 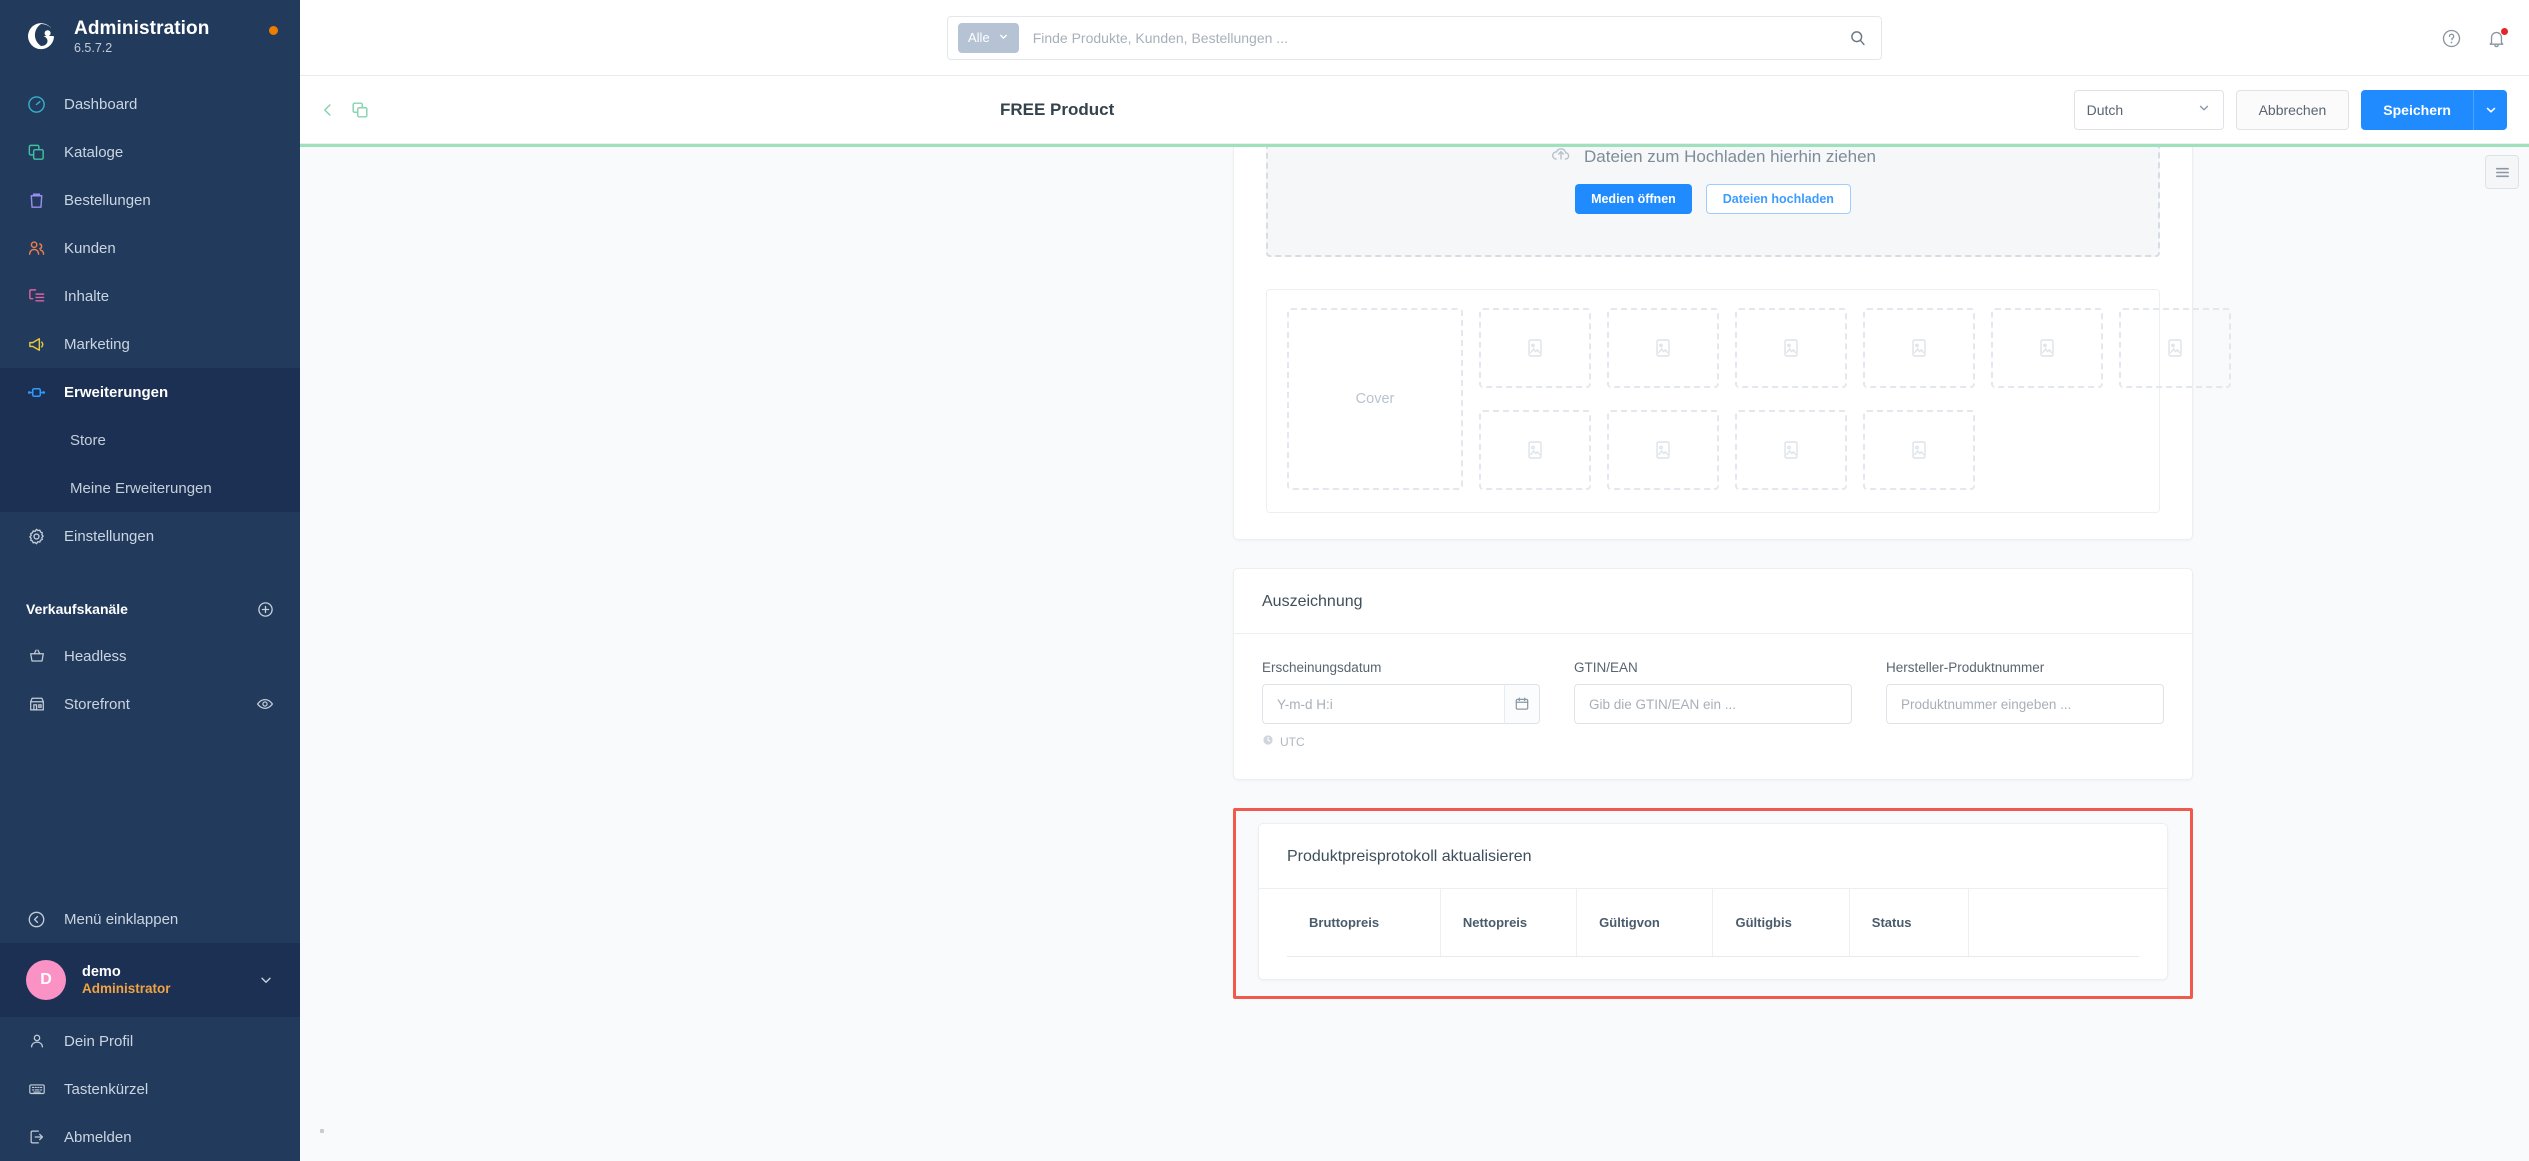 What do you see at coordinates (36, 392) in the screenshot?
I see `plugin-icon` at bounding box center [36, 392].